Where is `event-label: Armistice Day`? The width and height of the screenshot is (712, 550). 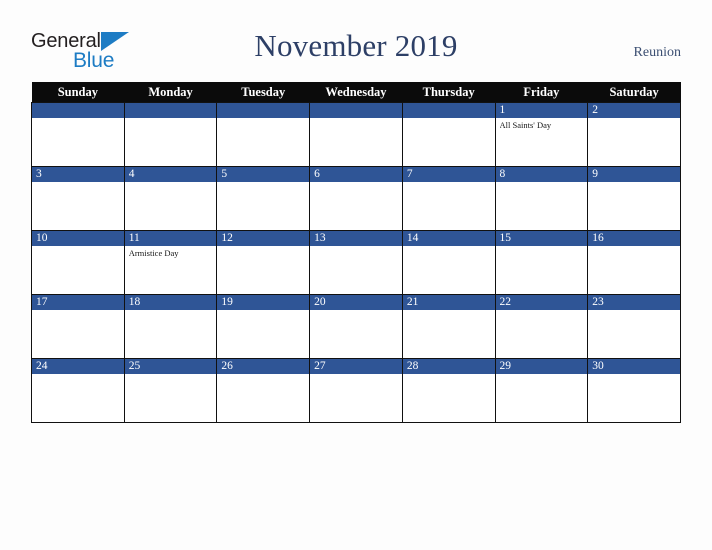
event-label: Armistice Day is located at coordinates (153, 253).